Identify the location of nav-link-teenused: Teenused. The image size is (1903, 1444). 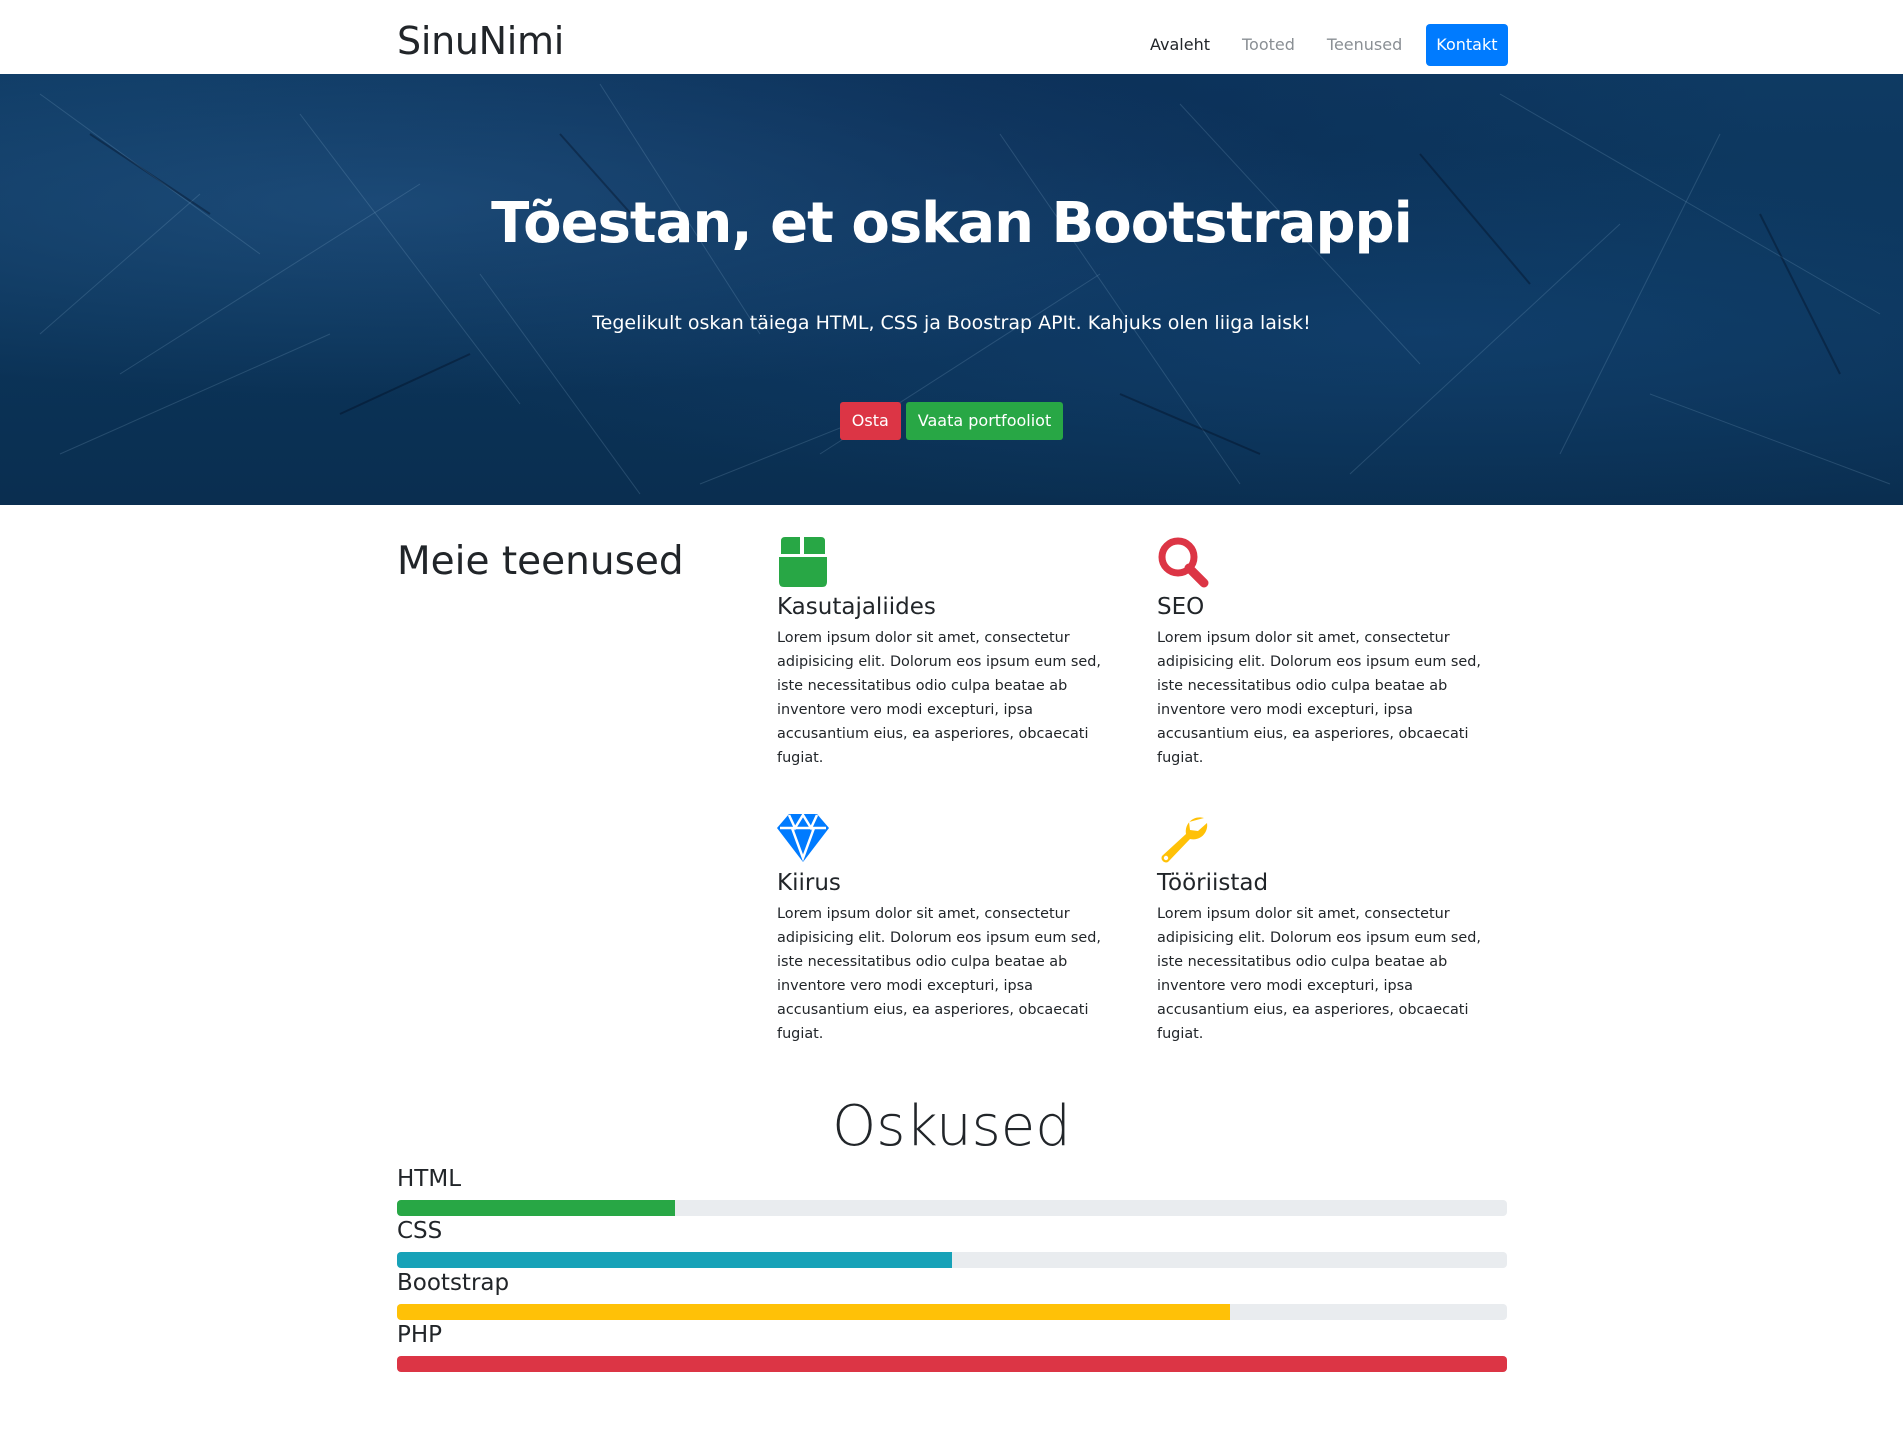
(1364, 45).